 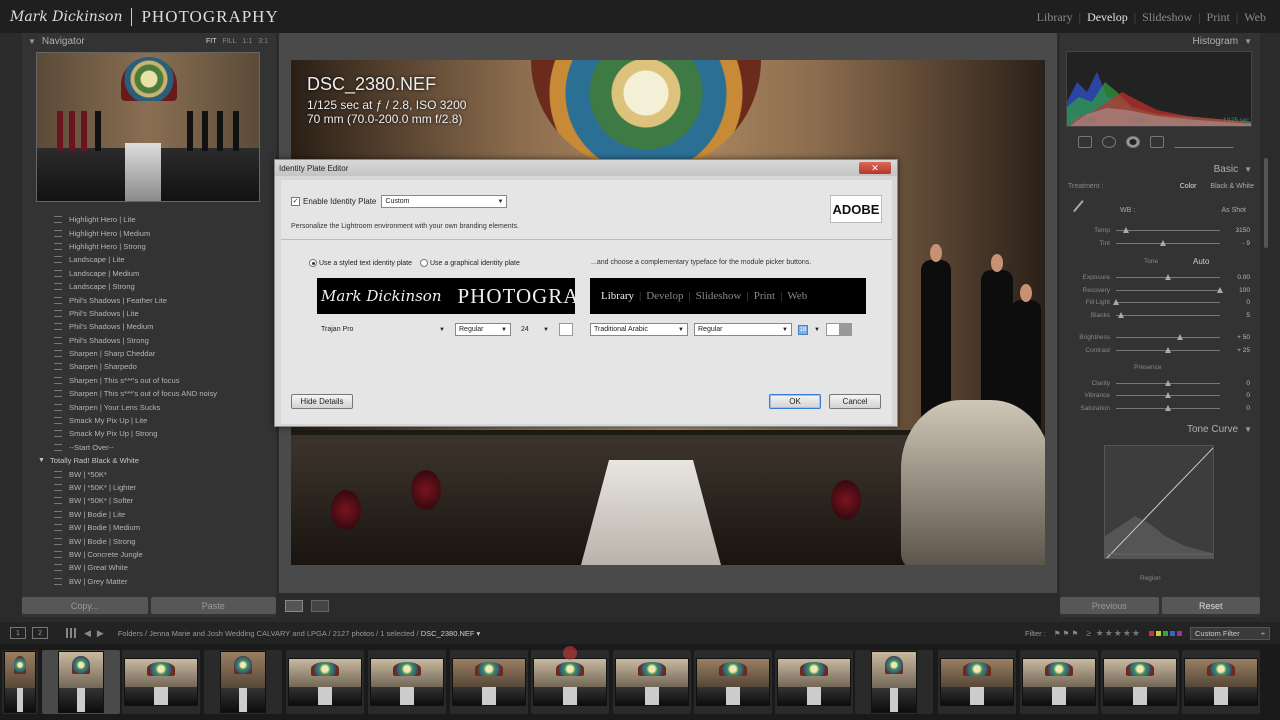 I want to click on flag-filter-icons: ⚑ ⚑ ⚑, so click(x=1066, y=633).